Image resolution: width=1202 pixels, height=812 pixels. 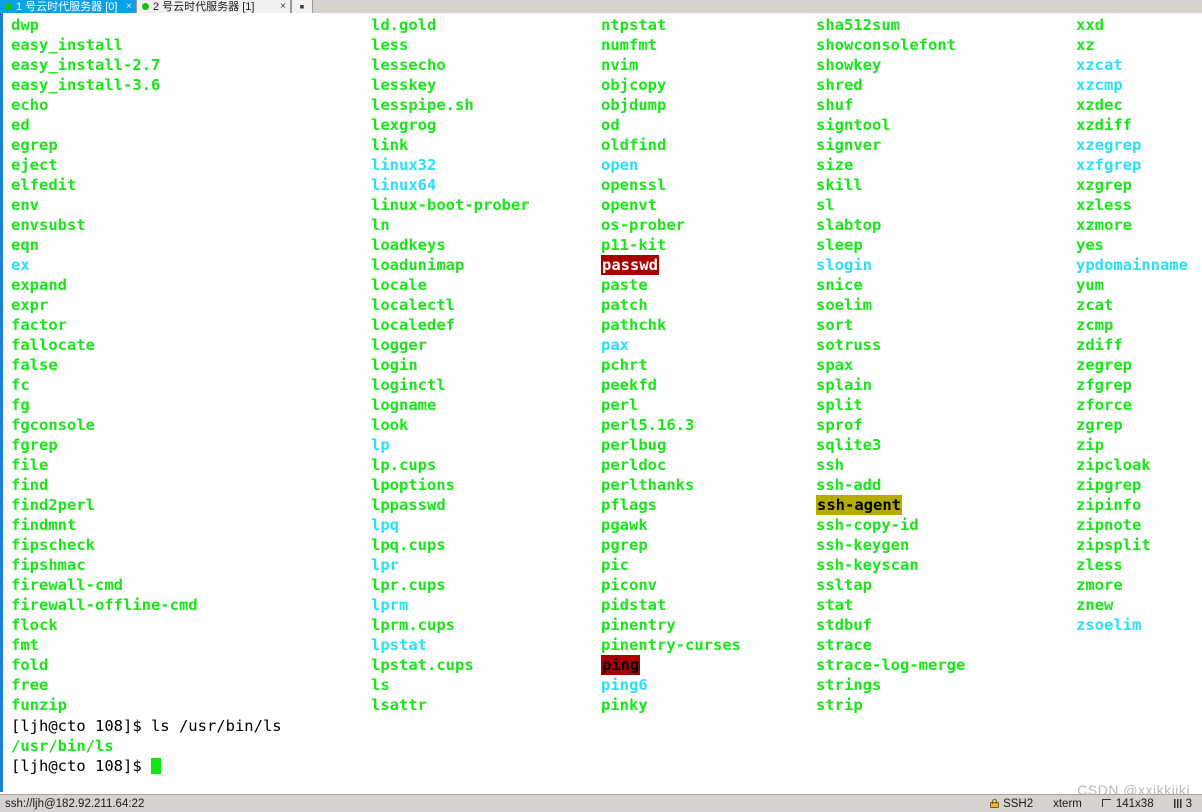 What do you see at coordinates (1139, 145) in the screenshot?
I see `file-entry: xzegrep` at bounding box center [1139, 145].